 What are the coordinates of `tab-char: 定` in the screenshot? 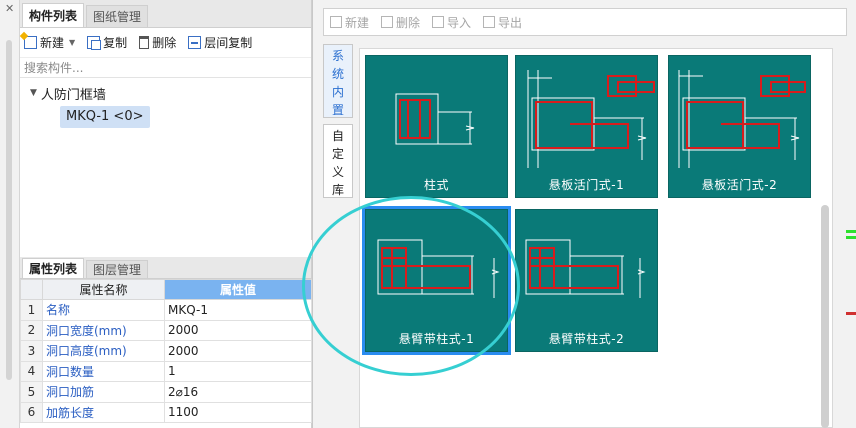 It's located at (337, 154).